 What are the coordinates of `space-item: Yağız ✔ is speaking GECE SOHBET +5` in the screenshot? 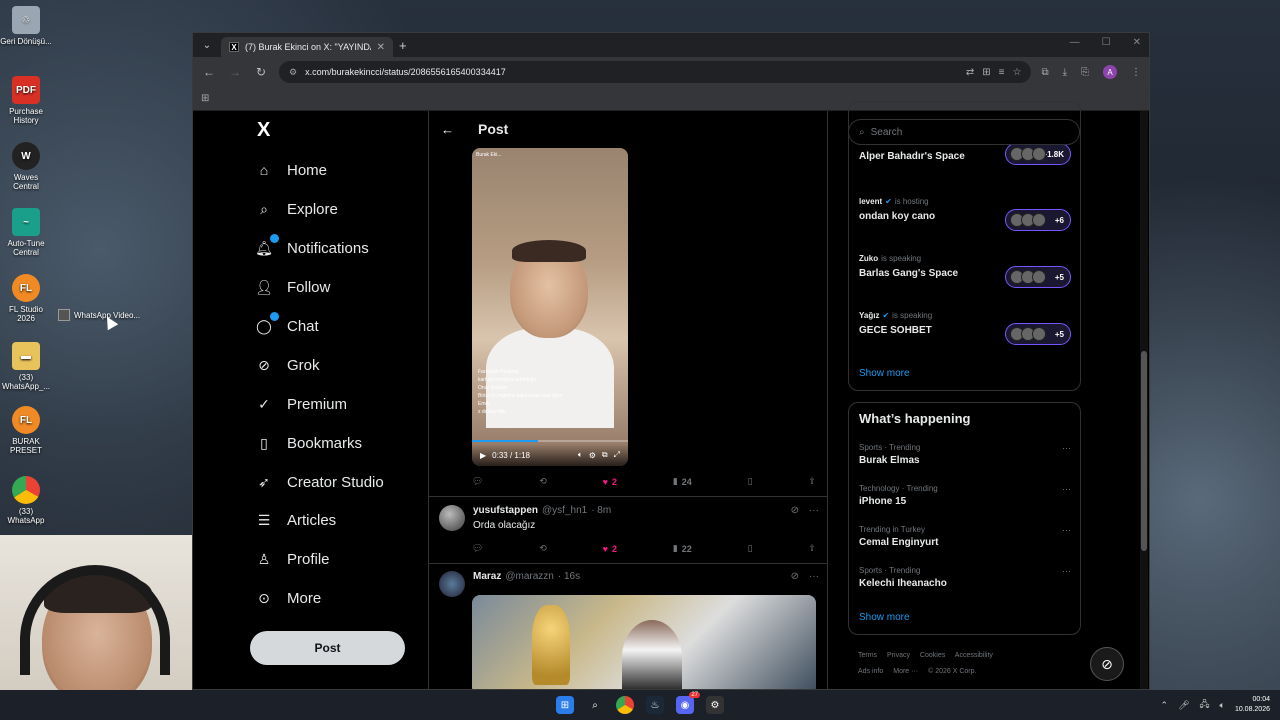 It's located at (965, 328).